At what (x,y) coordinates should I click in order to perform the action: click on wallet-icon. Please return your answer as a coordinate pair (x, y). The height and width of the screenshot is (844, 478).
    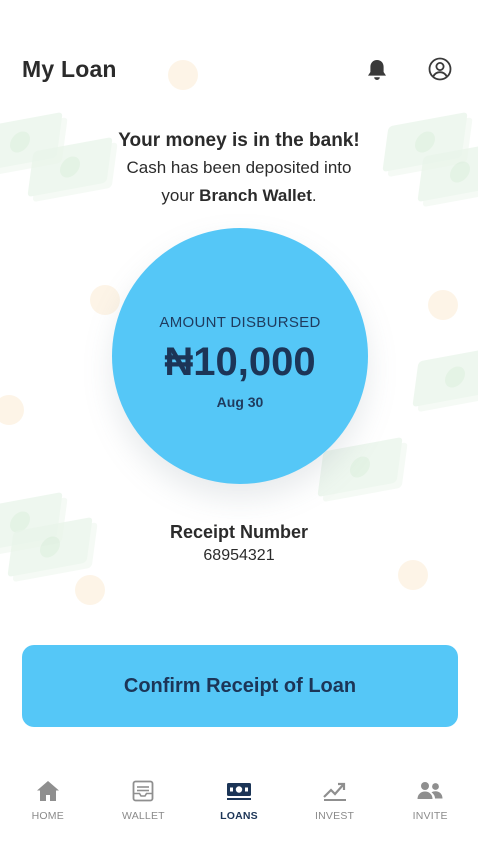
    Looking at the image, I should click on (143, 791).